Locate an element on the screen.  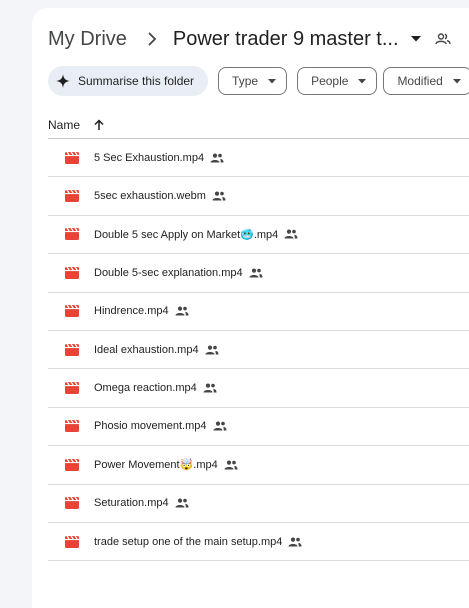
file-row: 5sec exhaustion.webm is located at coordinates (258, 196).